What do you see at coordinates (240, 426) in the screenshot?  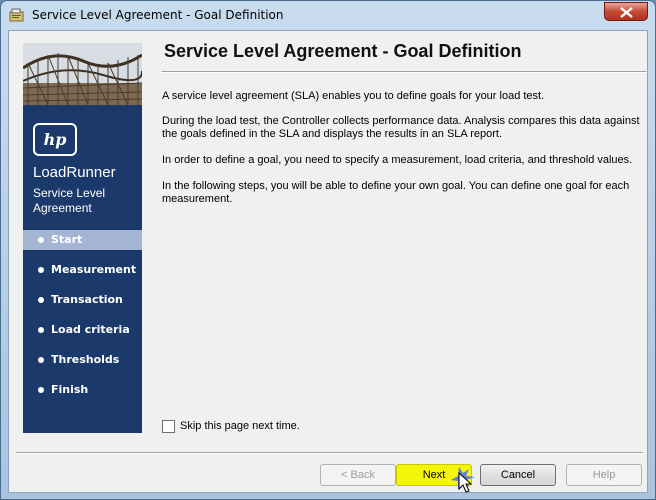 I see `skip-label: Skip this page next time.` at bounding box center [240, 426].